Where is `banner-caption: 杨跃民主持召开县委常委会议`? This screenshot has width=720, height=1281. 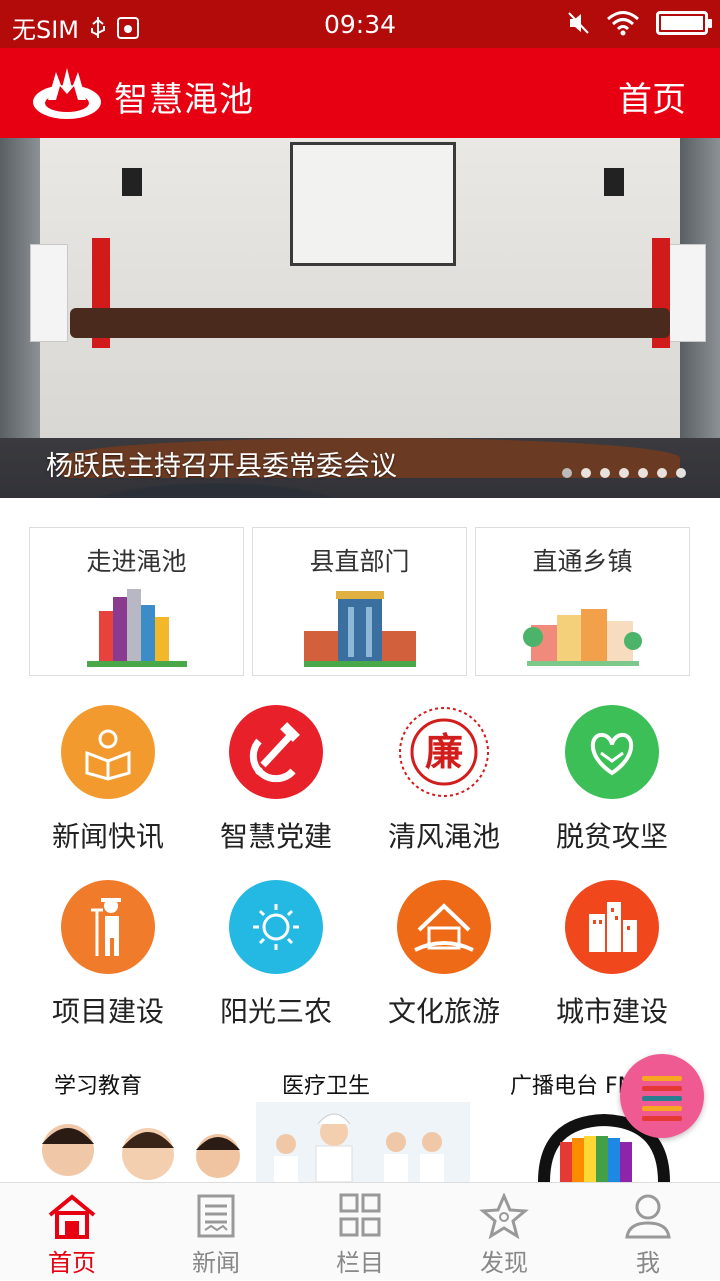
banner-caption: 杨跃民主持召开县委常委会议 is located at coordinates (221, 463).